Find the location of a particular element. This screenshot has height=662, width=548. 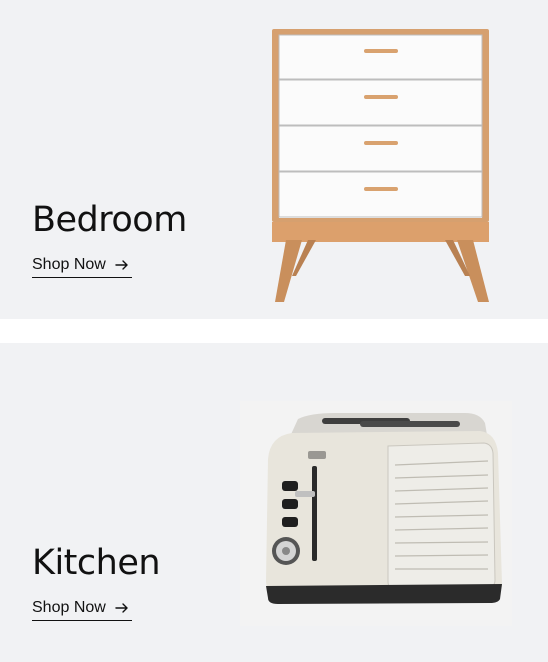

category-title: Bedroom is located at coordinates (109, 220).